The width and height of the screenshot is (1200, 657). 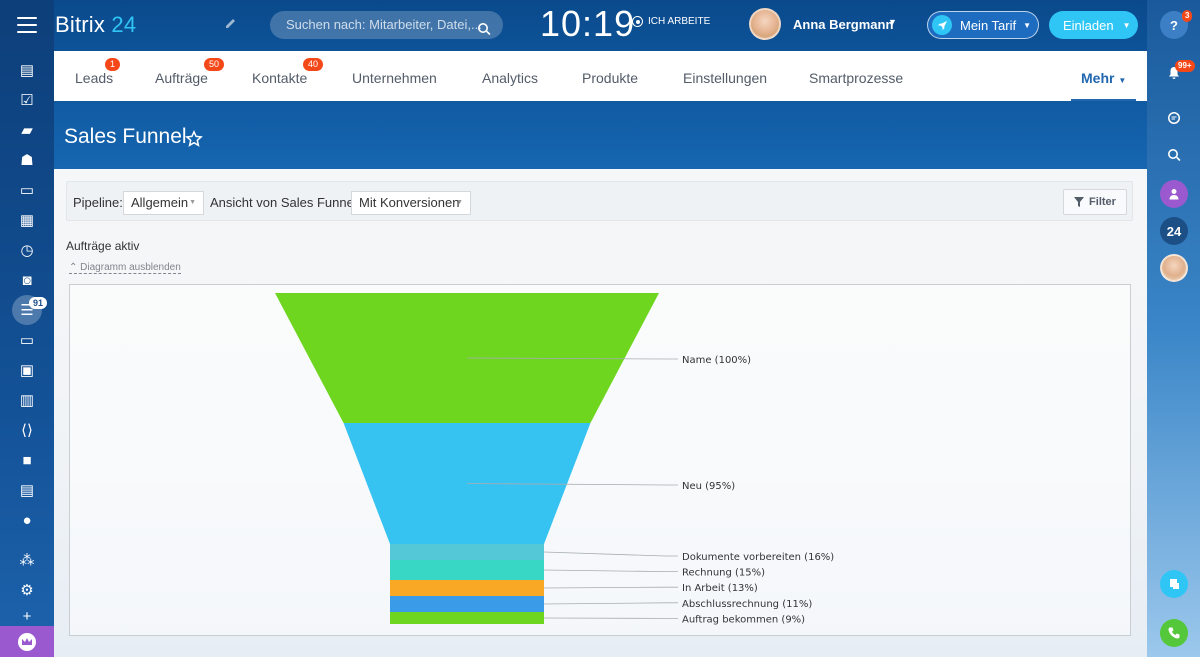 I want to click on upgrade-button, so click(x=27, y=641).